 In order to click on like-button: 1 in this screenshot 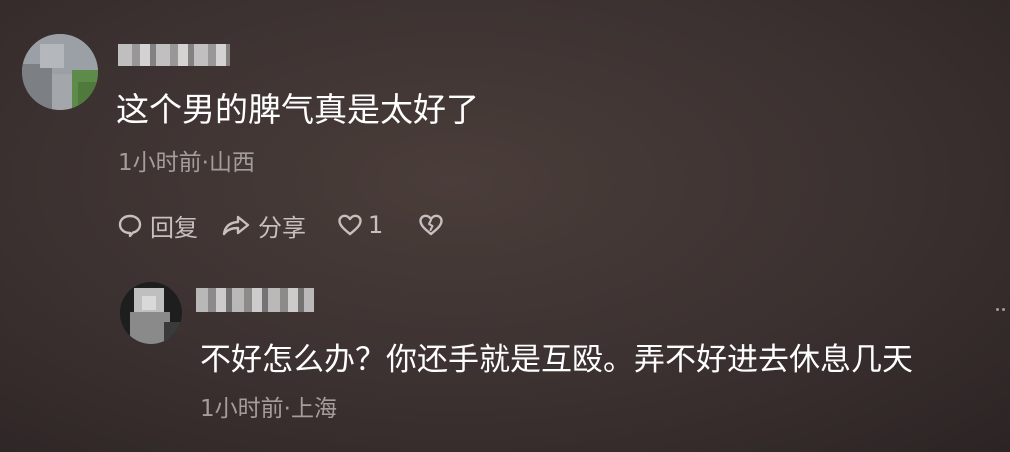, I will do `click(359, 225)`.